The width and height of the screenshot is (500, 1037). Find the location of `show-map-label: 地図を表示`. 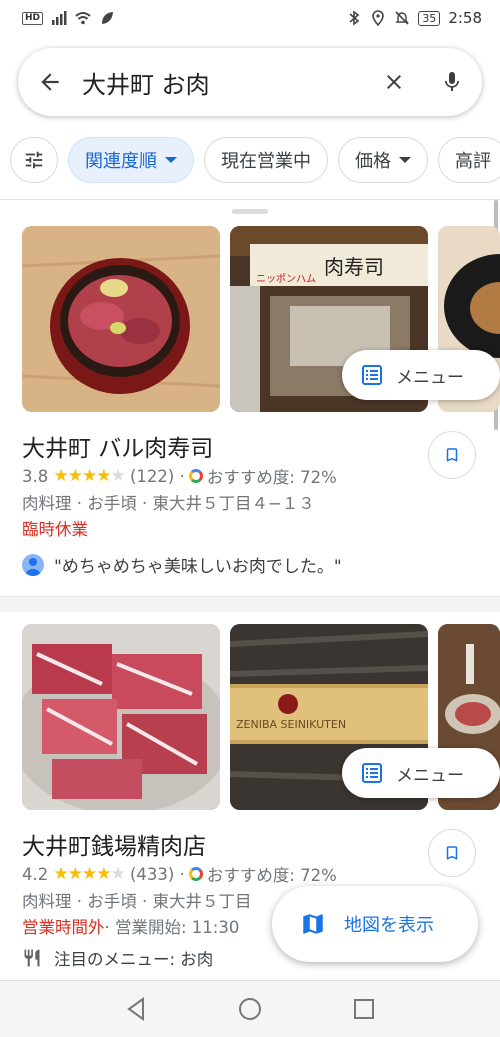

show-map-label: 地図を表示 is located at coordinates (389, 925).